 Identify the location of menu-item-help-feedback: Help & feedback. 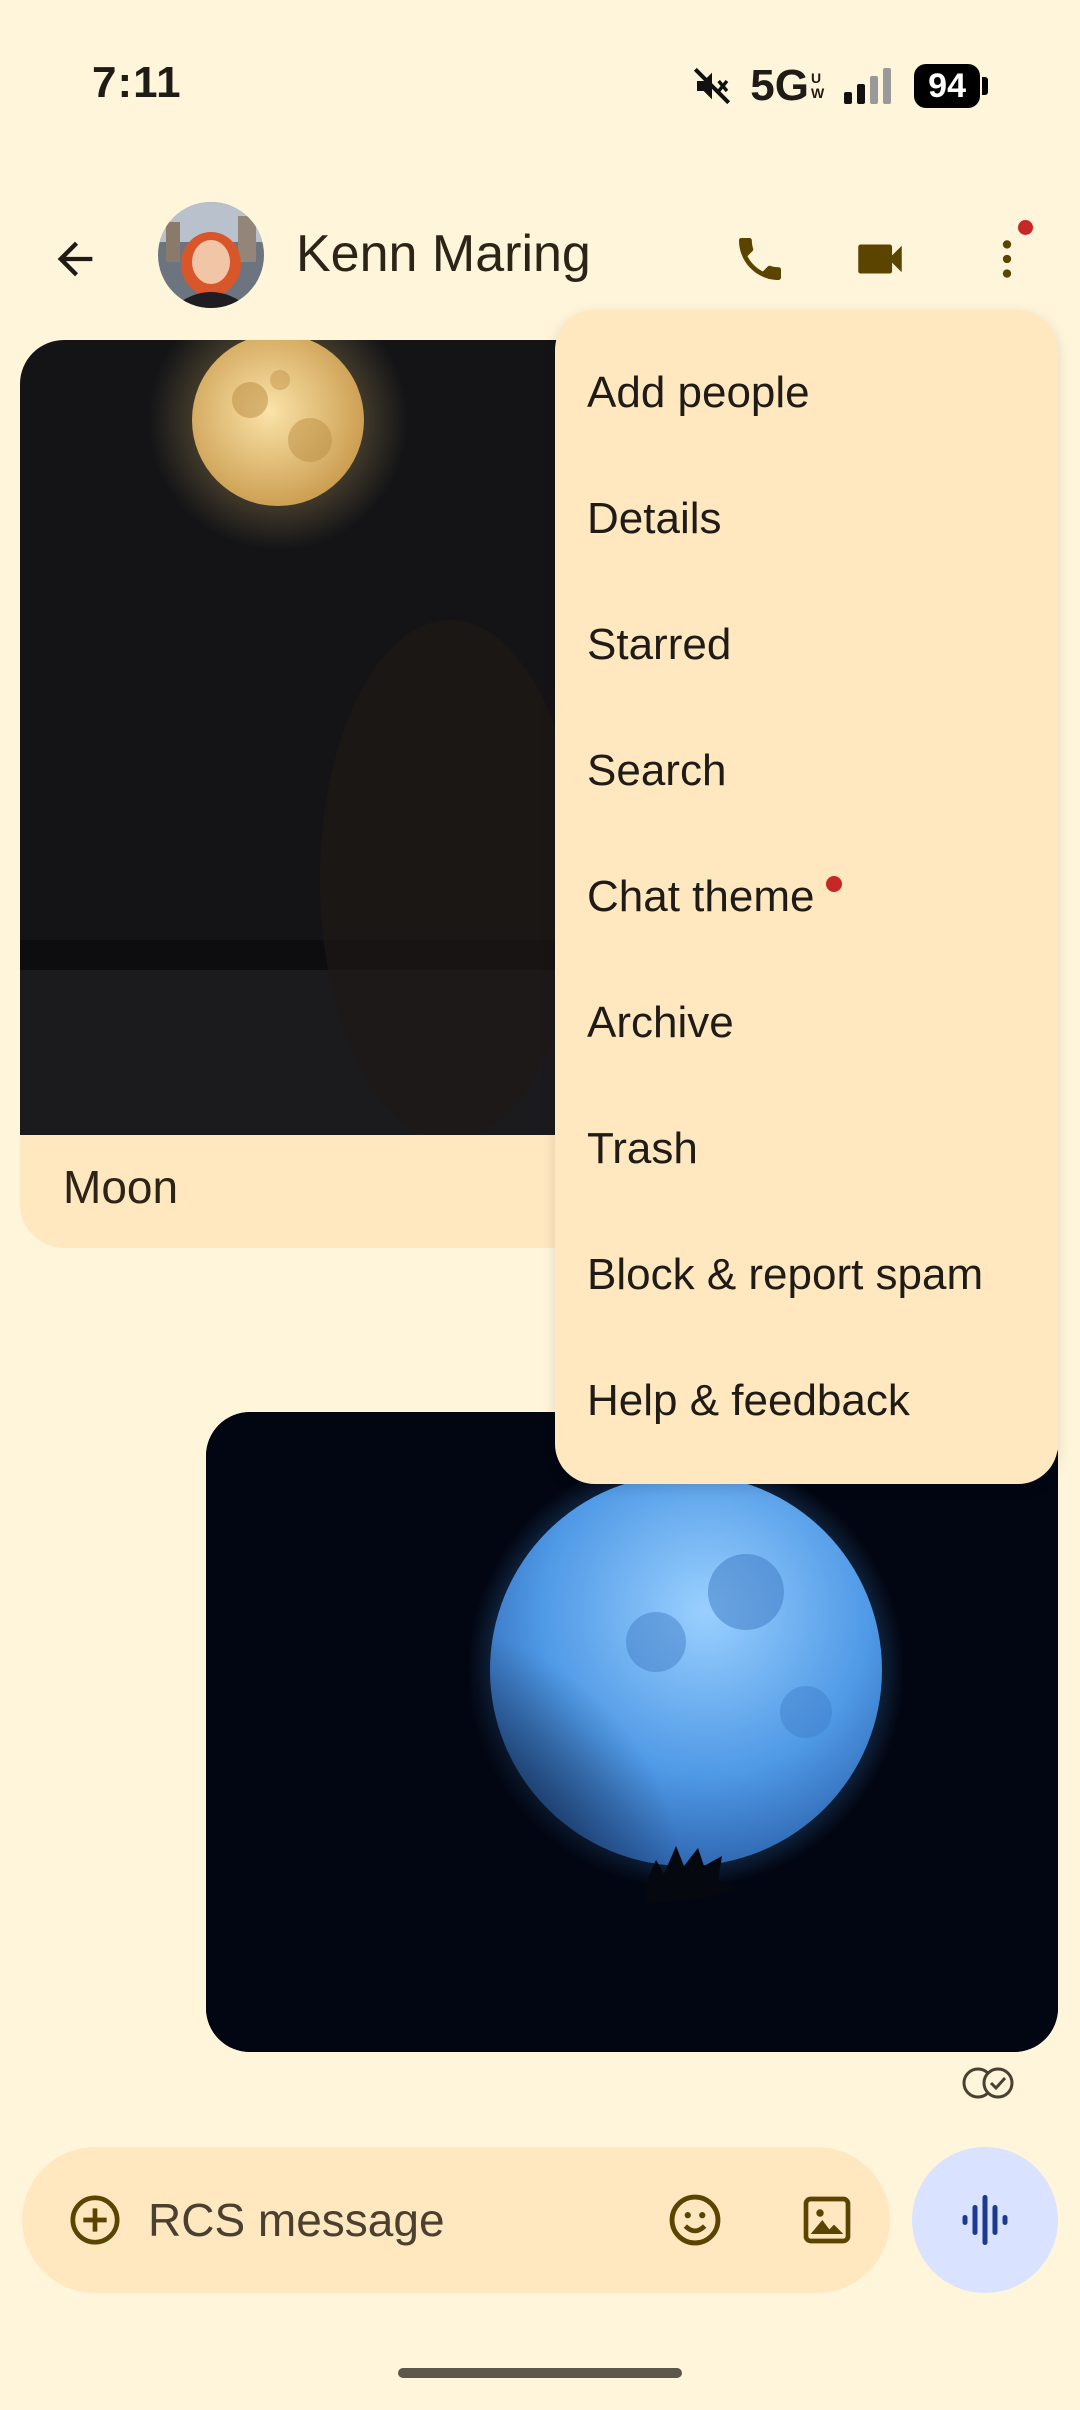
(748, 1401).